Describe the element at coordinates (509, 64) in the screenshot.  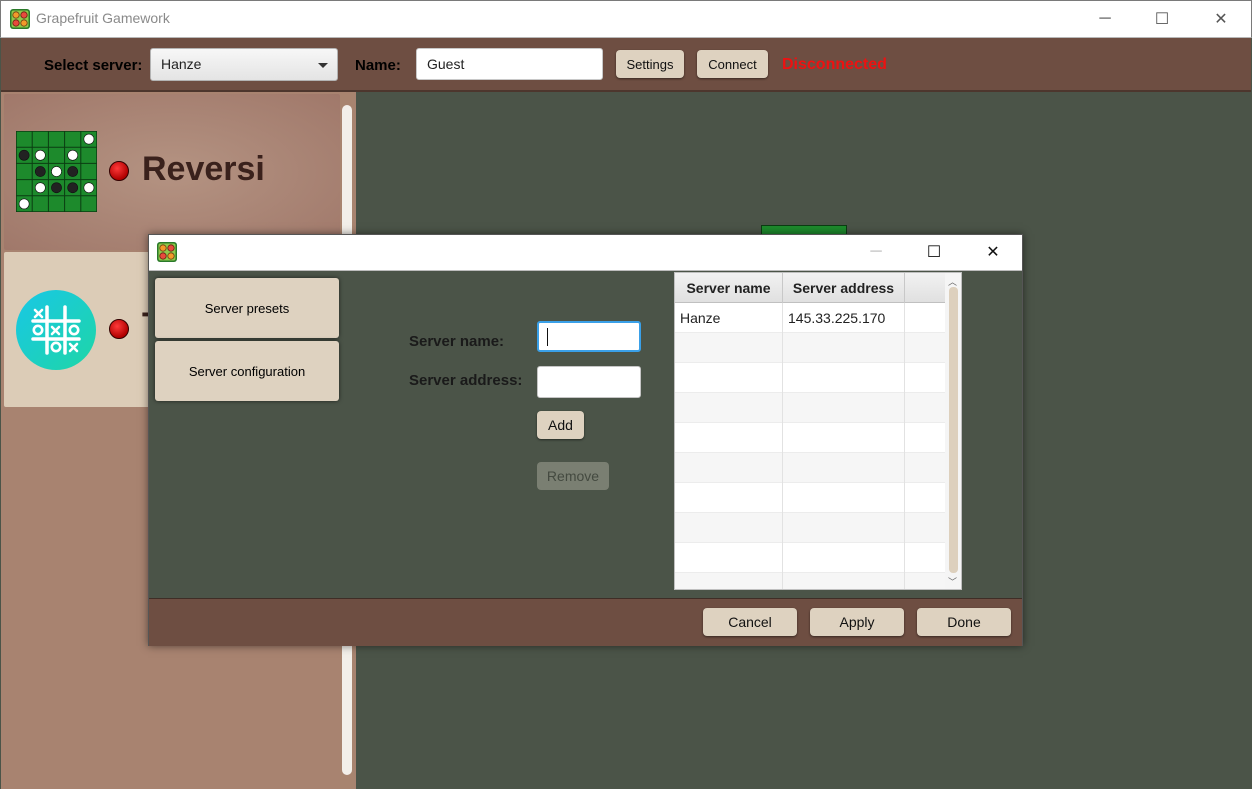
I see `name-input: Guest` at that location.